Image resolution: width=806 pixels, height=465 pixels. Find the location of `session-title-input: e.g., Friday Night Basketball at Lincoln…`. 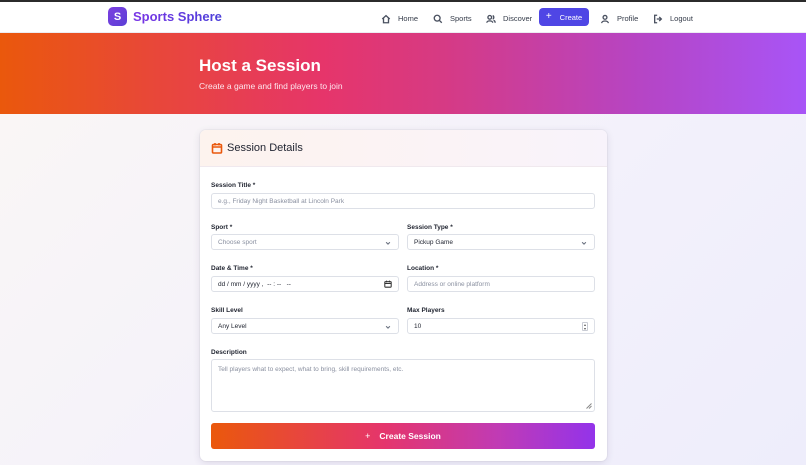

session-title-input: e.g., Friday Night Basketball at Lincoln… is located at coordinates (403, 201).